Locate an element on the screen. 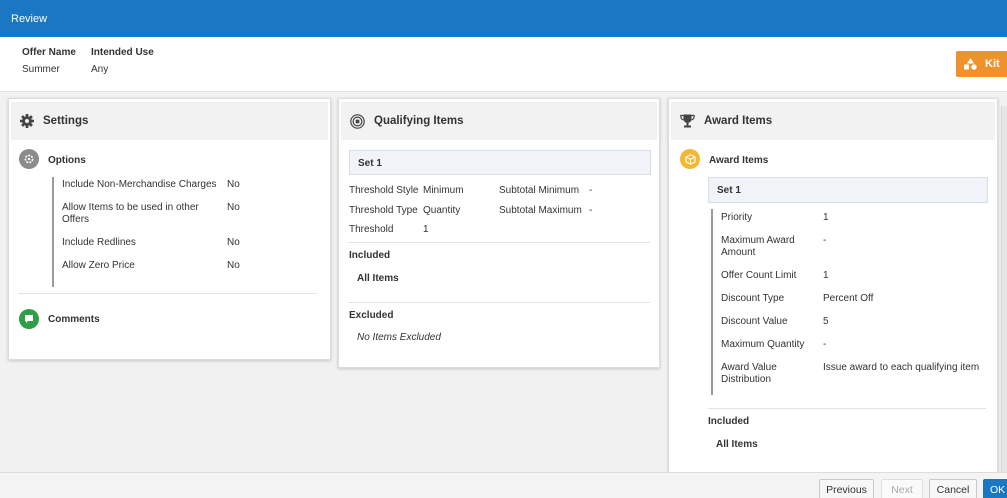  threshold-value: 1 is located at coordinates (426, 229).